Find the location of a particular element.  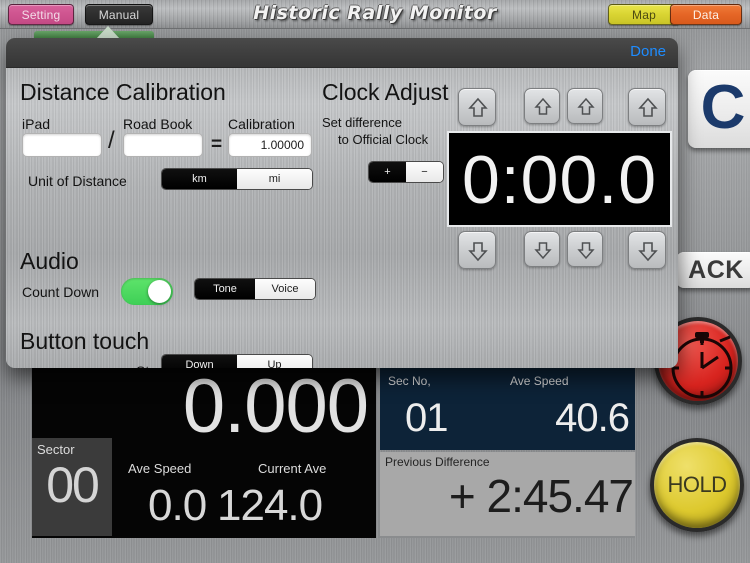

section-panel: Sec No, Ave Speed 01 40.6 is located at coordinates (506, 409).